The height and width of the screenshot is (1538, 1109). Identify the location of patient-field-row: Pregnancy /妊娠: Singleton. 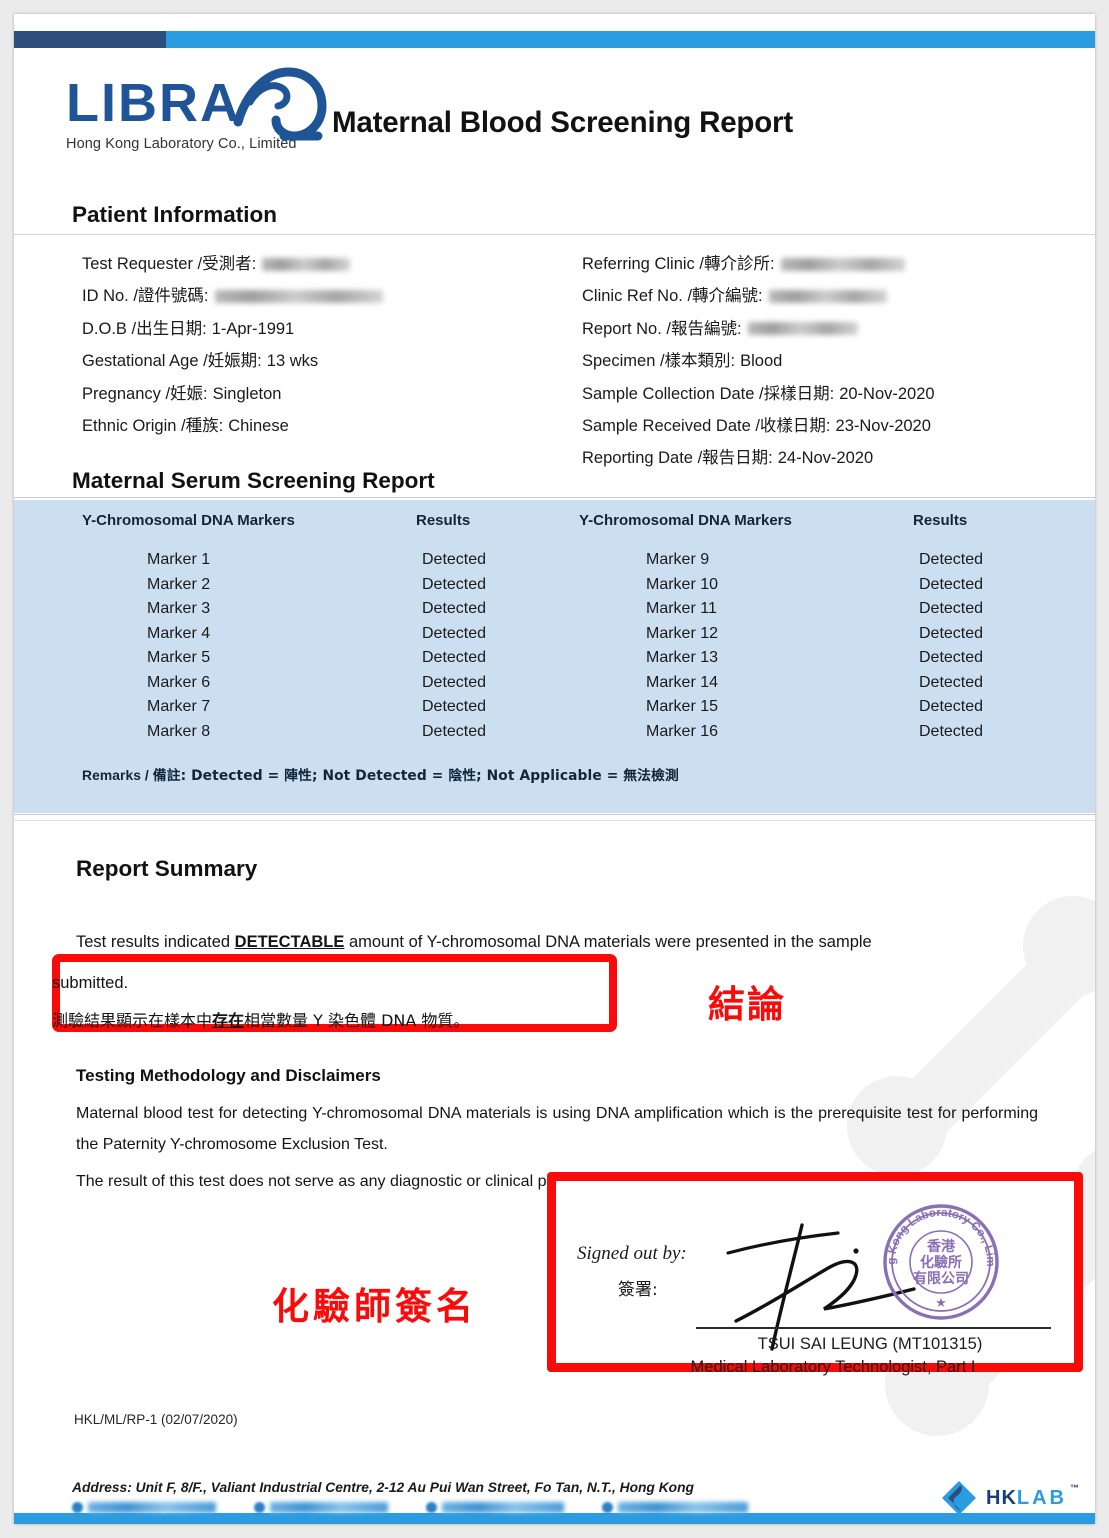
(322, 394).